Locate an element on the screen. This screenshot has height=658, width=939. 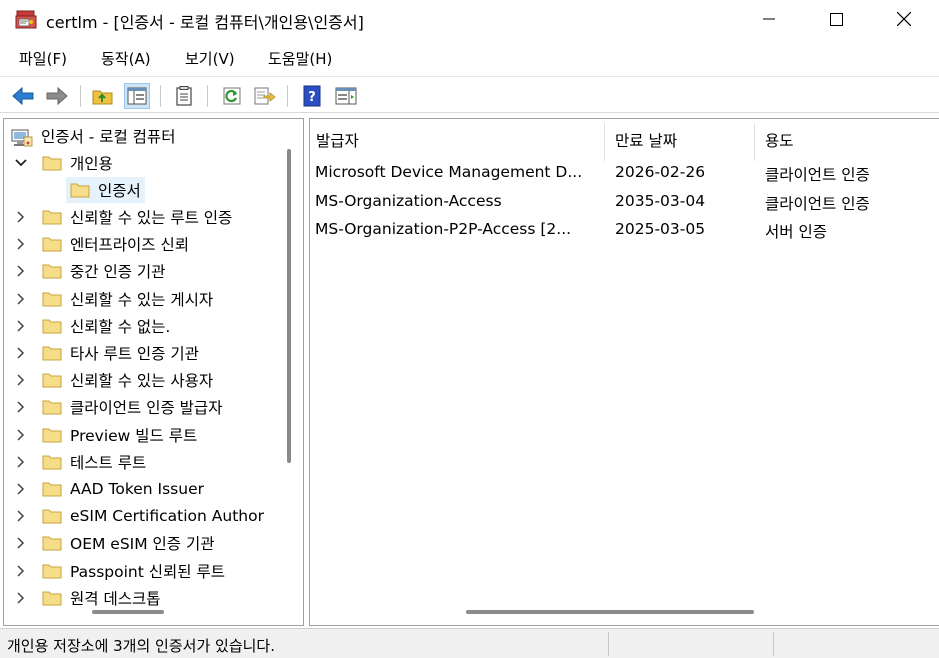
tree-node-store-label: 신뢰할 수 있는 루트 인증 is located at coordinates (151, 218).